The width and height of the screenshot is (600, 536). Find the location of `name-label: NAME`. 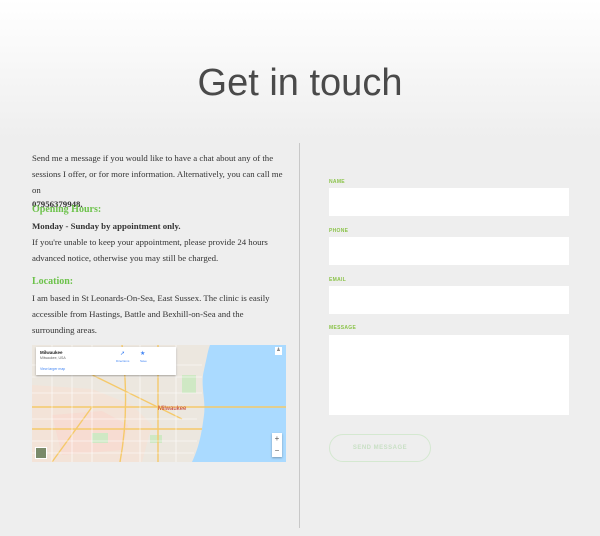

name-label: NAME is located at coordinates (337, 182).